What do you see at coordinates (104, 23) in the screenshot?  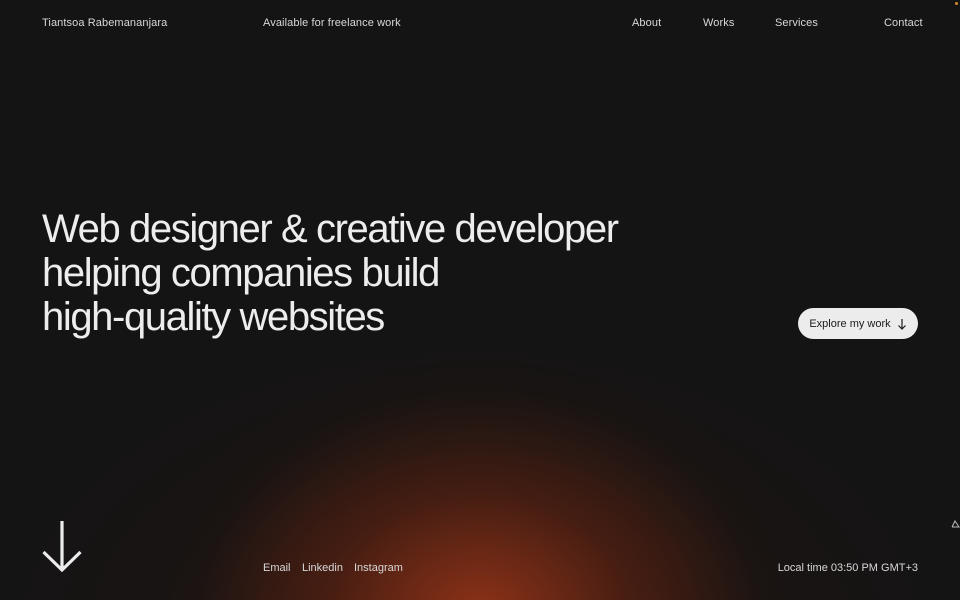 I see `brand-name-link: Tiantsoa Rabemananjara` at bounding box center [104, 23].